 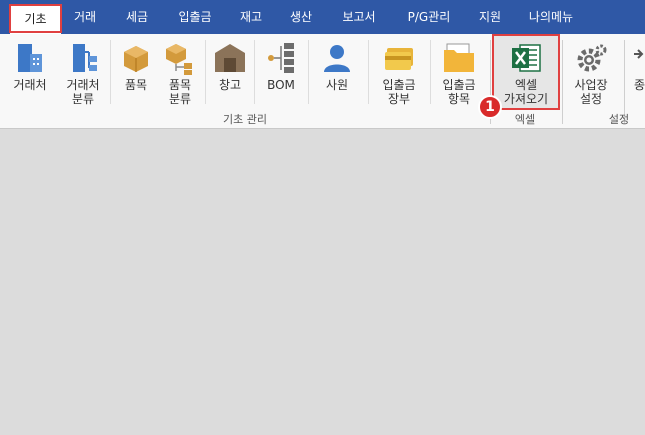 What do you see at coordinates (281, 76) in the screenshot?
I see `bom-button: BOM` at bounding box center [281, 76].